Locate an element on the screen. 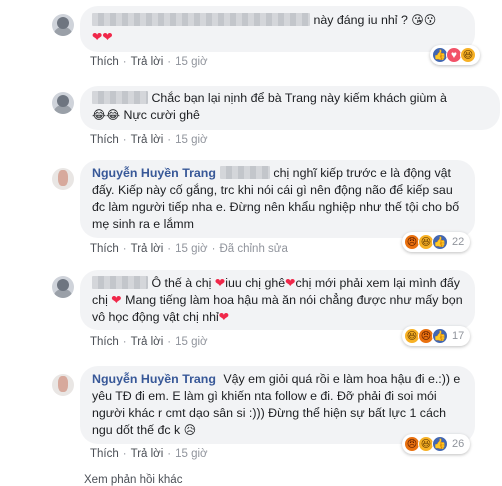 The width and height of the screenshot is (502, 486). comment-text-part2: iuu chị ghê is located at coordinates (255, 283).